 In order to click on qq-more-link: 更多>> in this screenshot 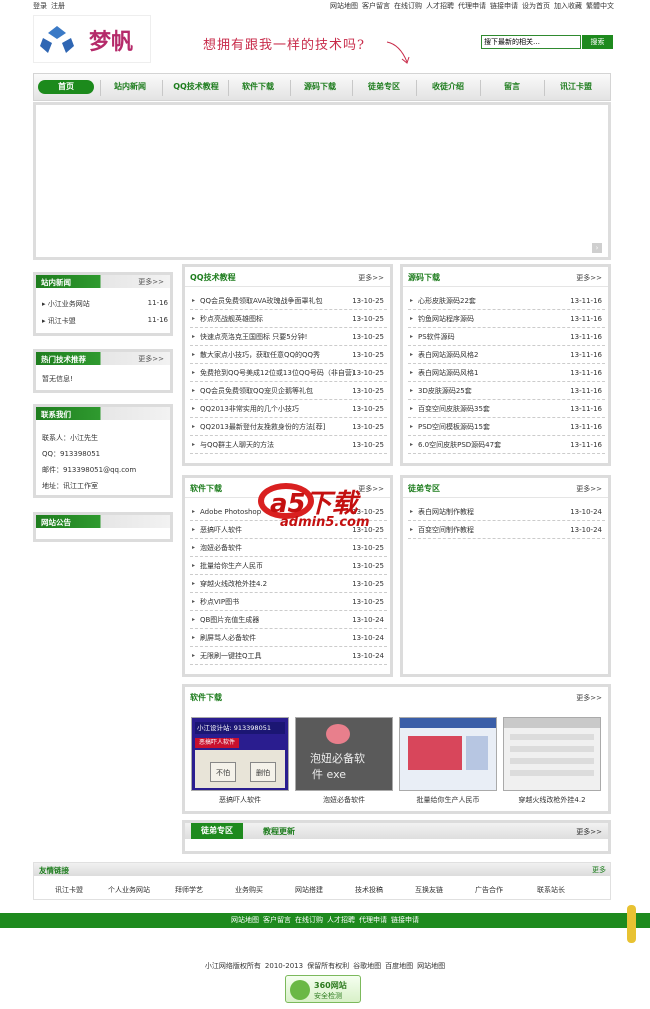, I will do `click(371, 278)`.